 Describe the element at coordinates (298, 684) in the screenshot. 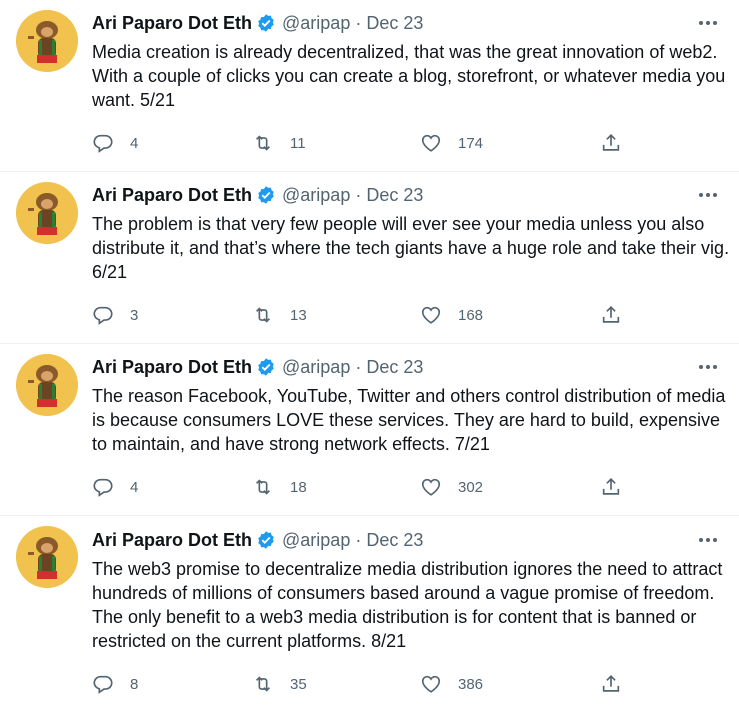

I see `retweet-count: 35` at that location.